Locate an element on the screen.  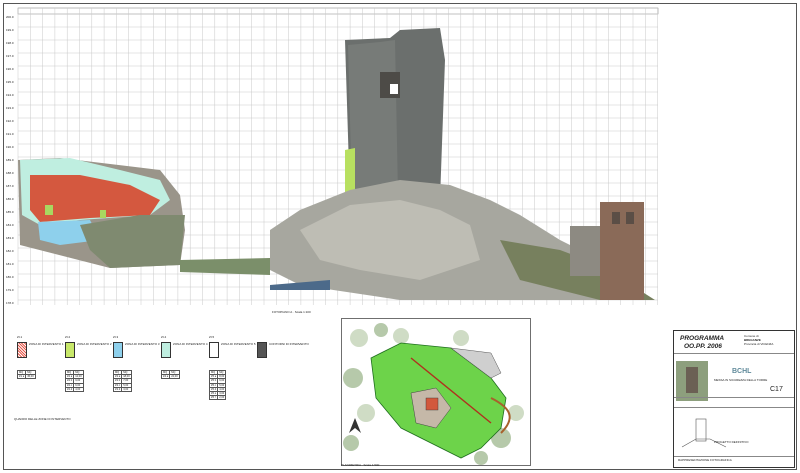
legend-label: ZONA DI INTERVENTO 4 is located at coordinates (190, 344).